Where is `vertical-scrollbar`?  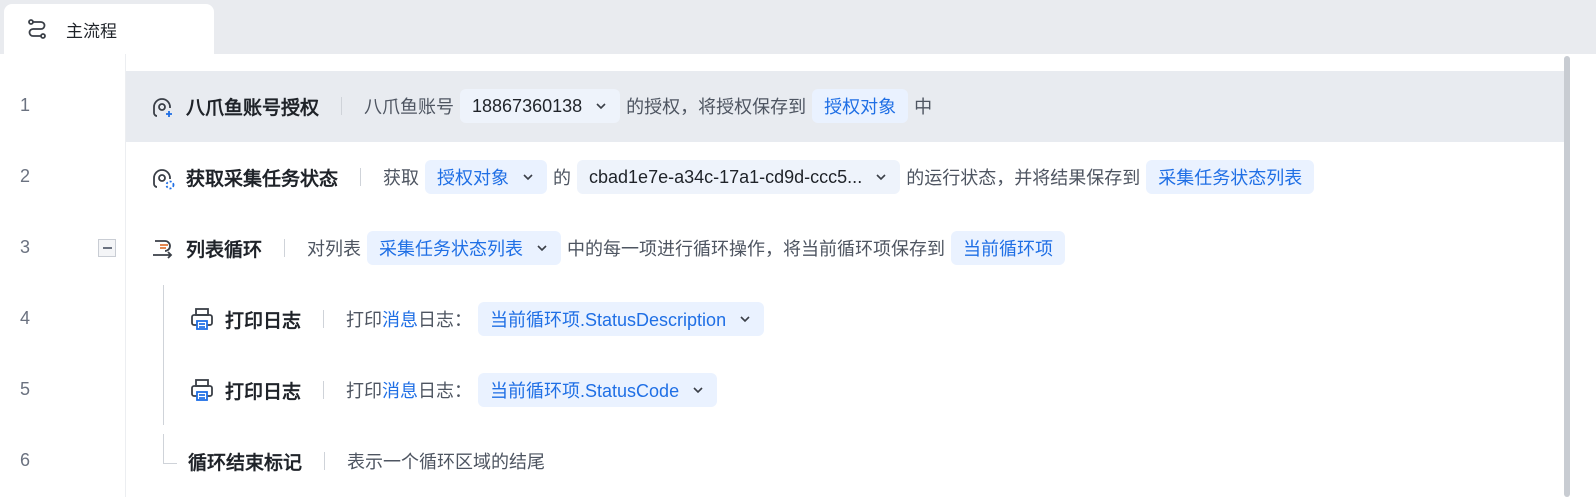 vertical-scrollbar is located at coordinates (1567, 276).